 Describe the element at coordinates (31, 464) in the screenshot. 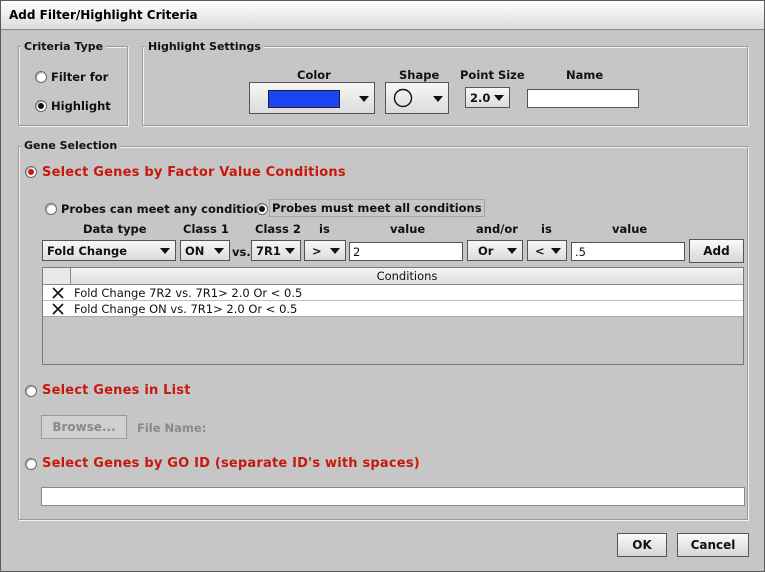

I see `go-id-radio` at that location.